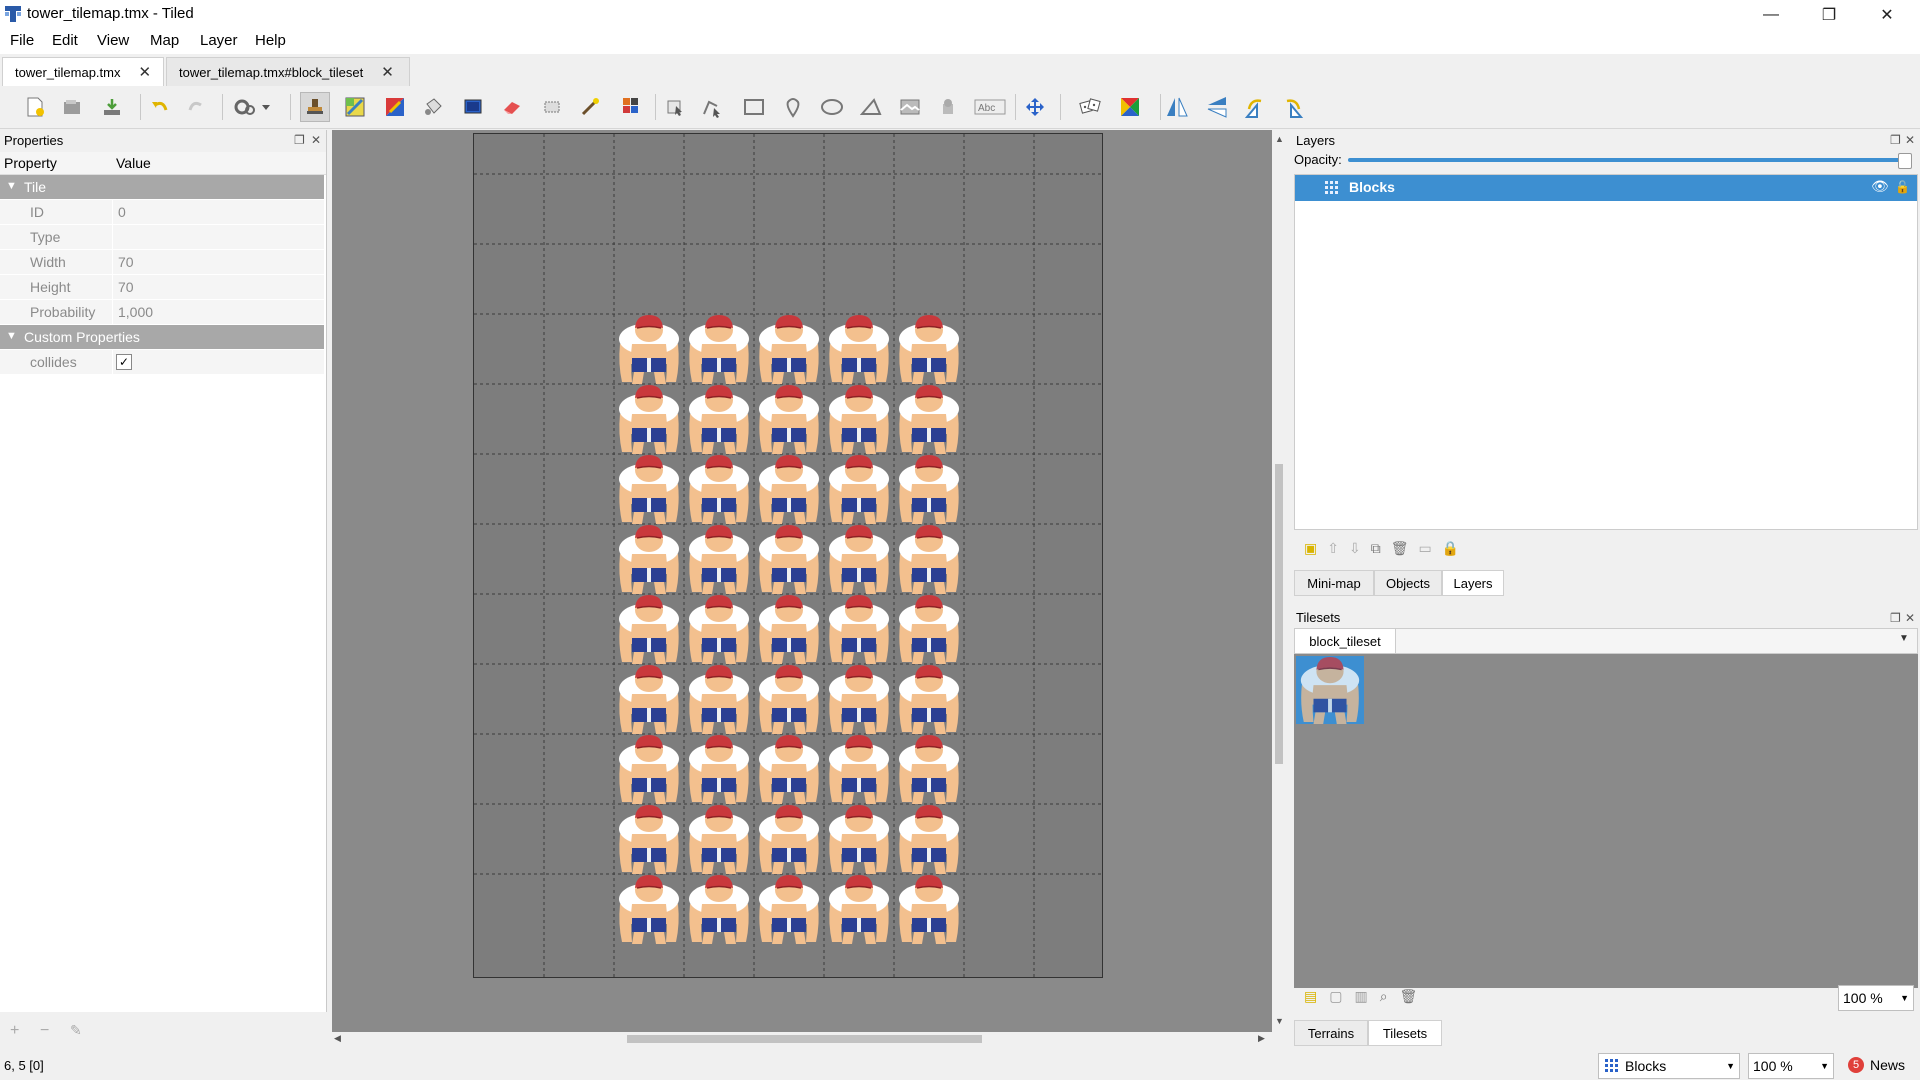 The width and height of the screenshot is (1920, 1080). Describe the element at coordinates (1217, 107) in the screenshot. I see `flip-vertical-button` at that location.